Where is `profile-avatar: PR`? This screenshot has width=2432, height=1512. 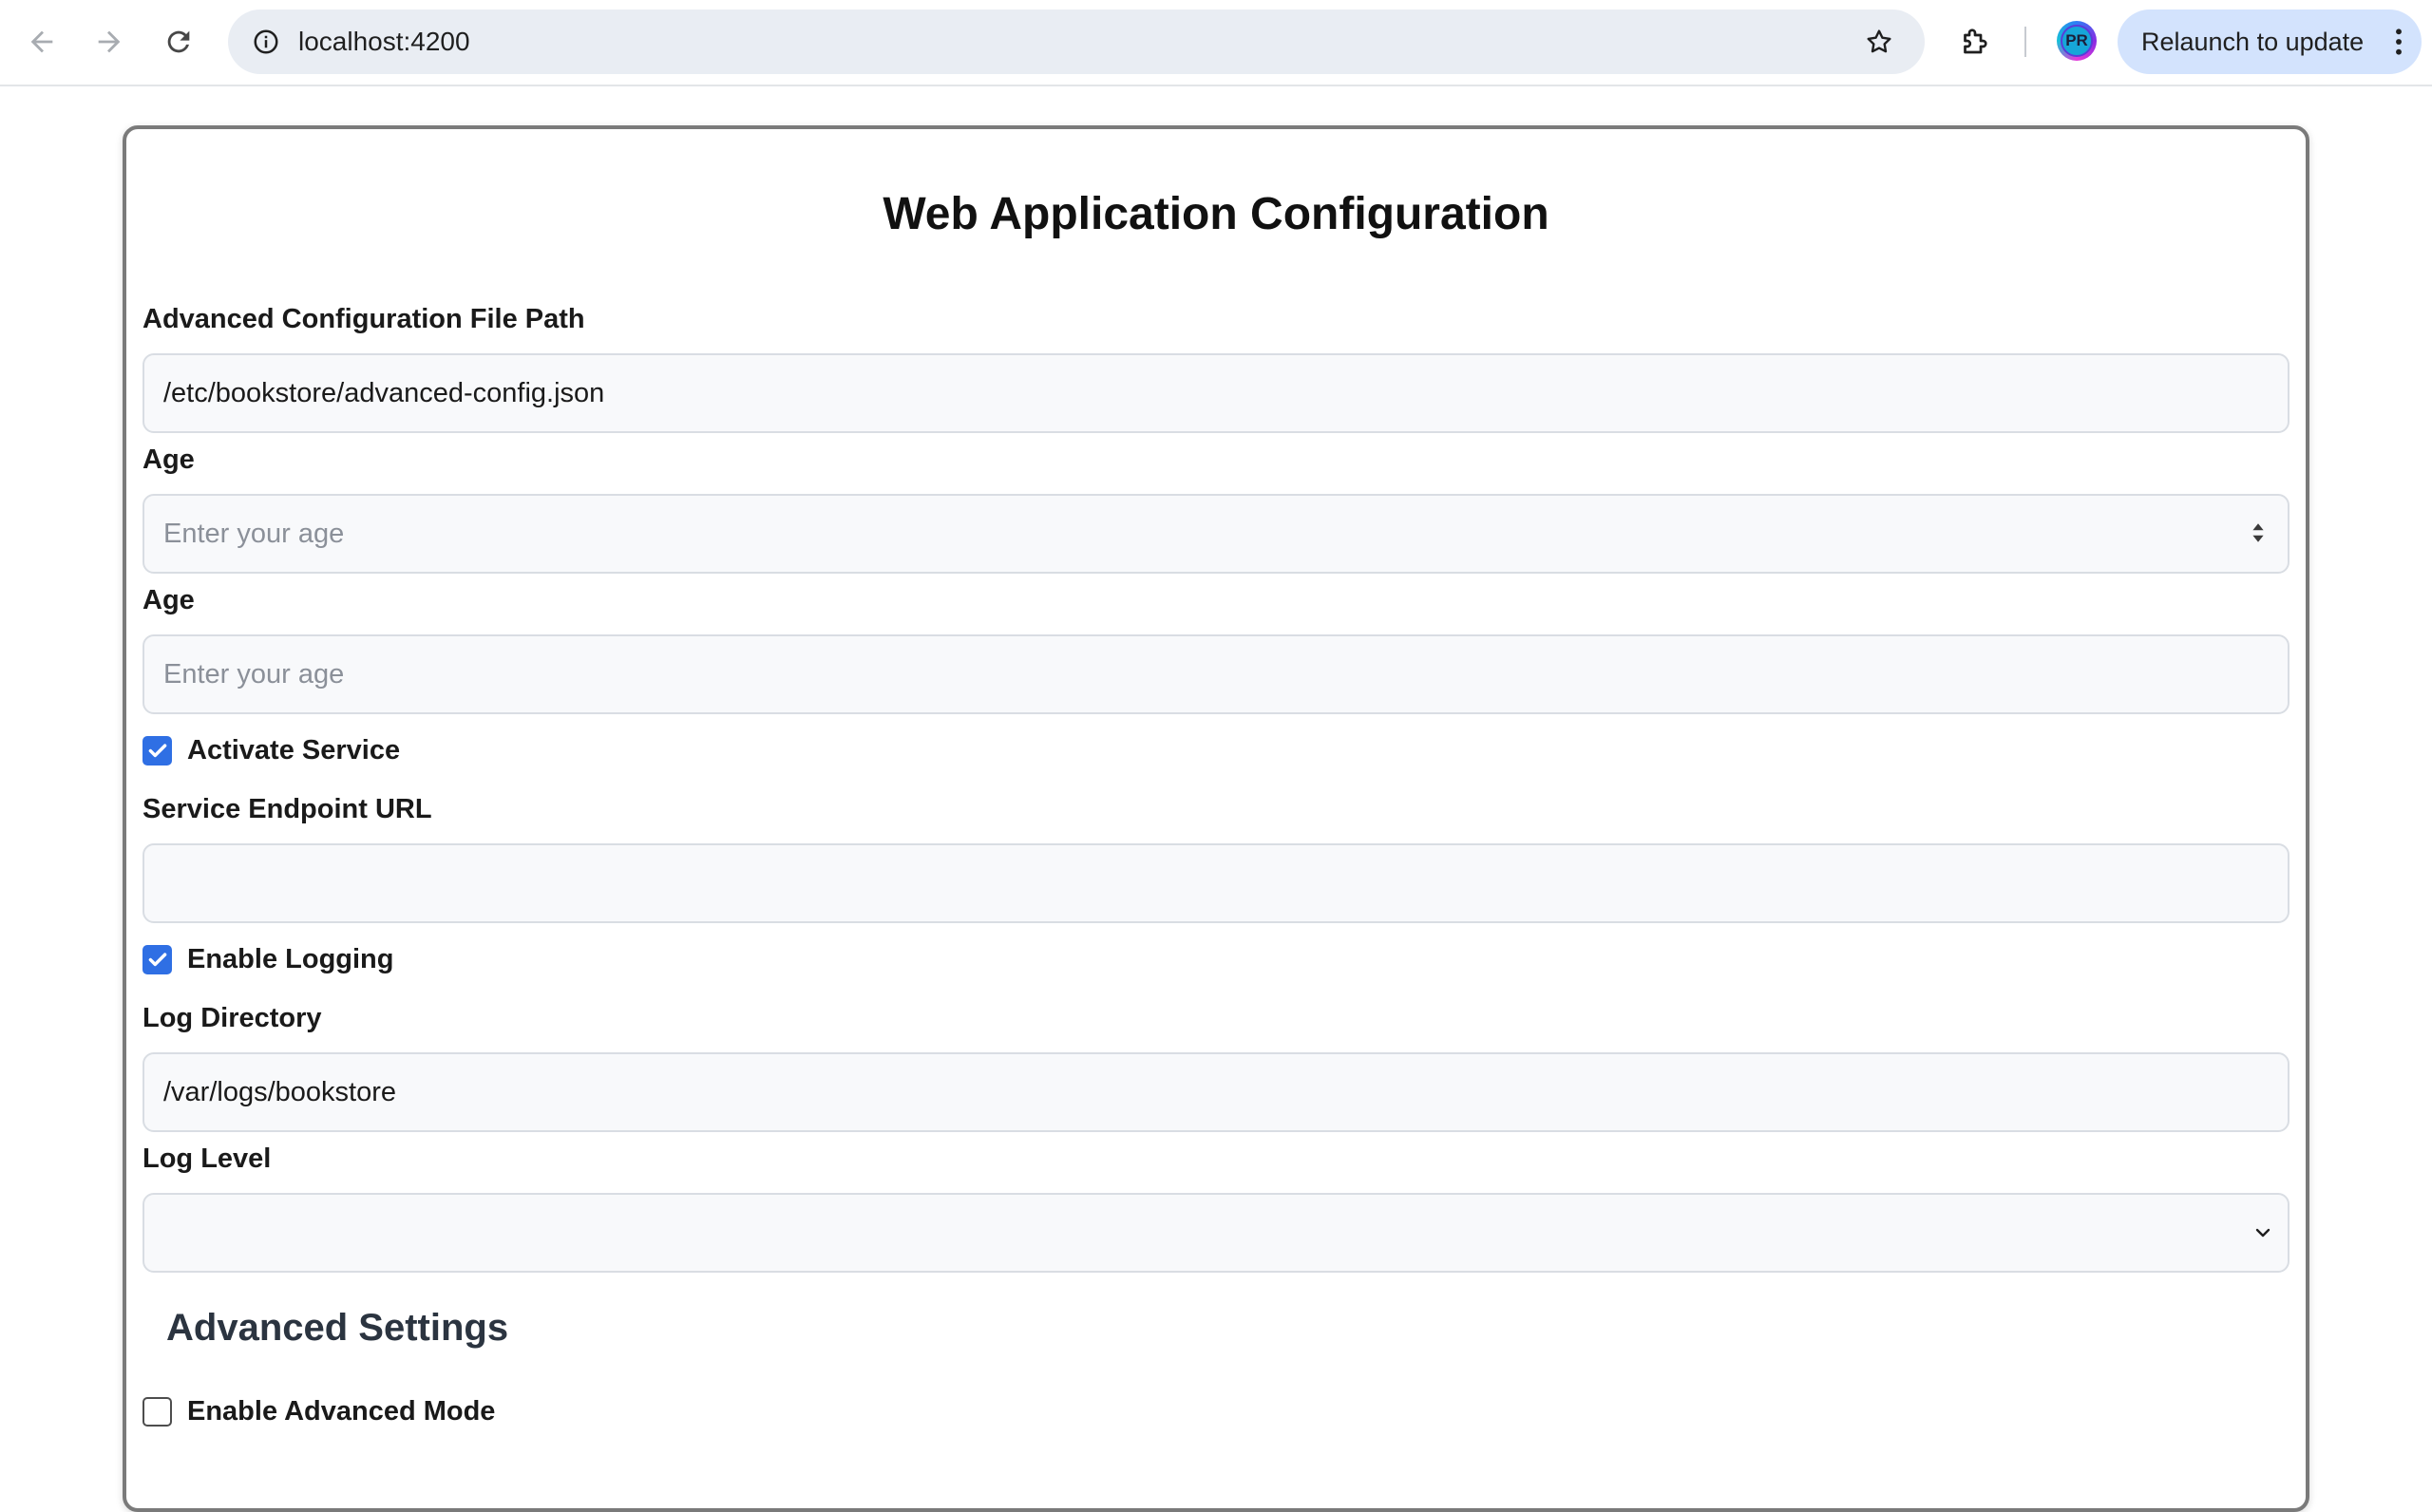 profile-avatar: PR is located at coordinates (2077, 41).